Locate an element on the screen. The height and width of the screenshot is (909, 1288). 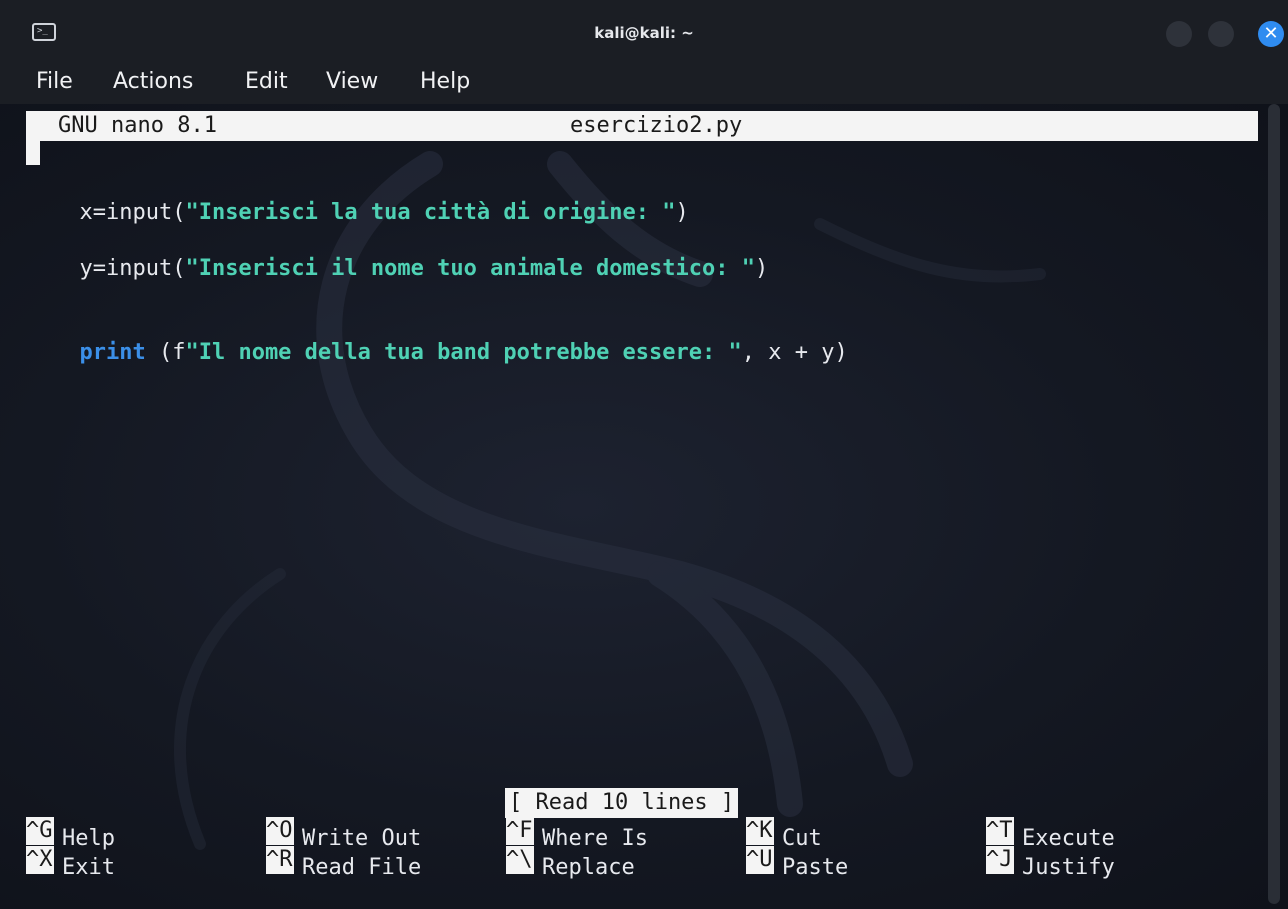
close-button: ✕ is located at coordinates (1271, 34).